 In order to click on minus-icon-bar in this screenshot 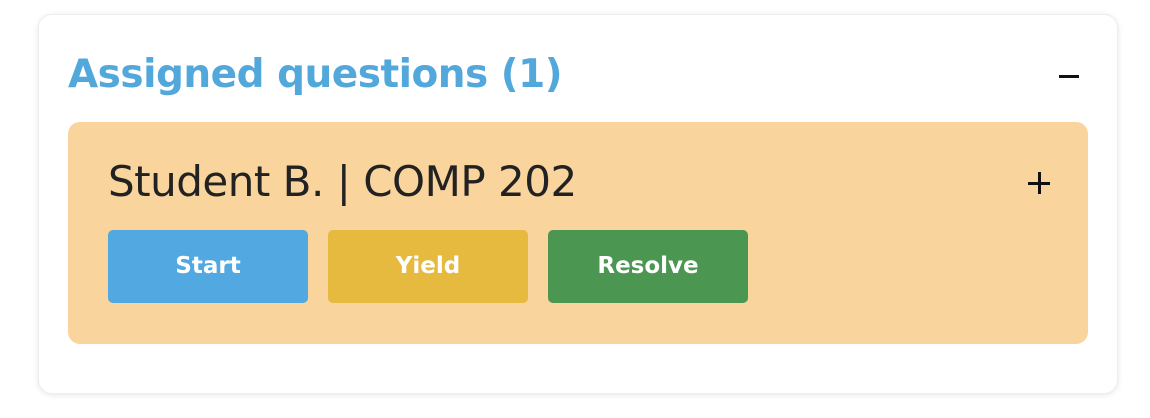, I will do `click(1069, 76)`.